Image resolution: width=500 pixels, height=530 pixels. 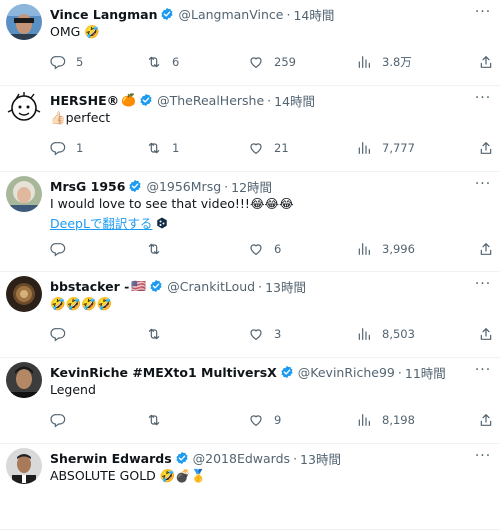 I want to click on user-handle: @CrankitLoud, so click(x=211, y=286).